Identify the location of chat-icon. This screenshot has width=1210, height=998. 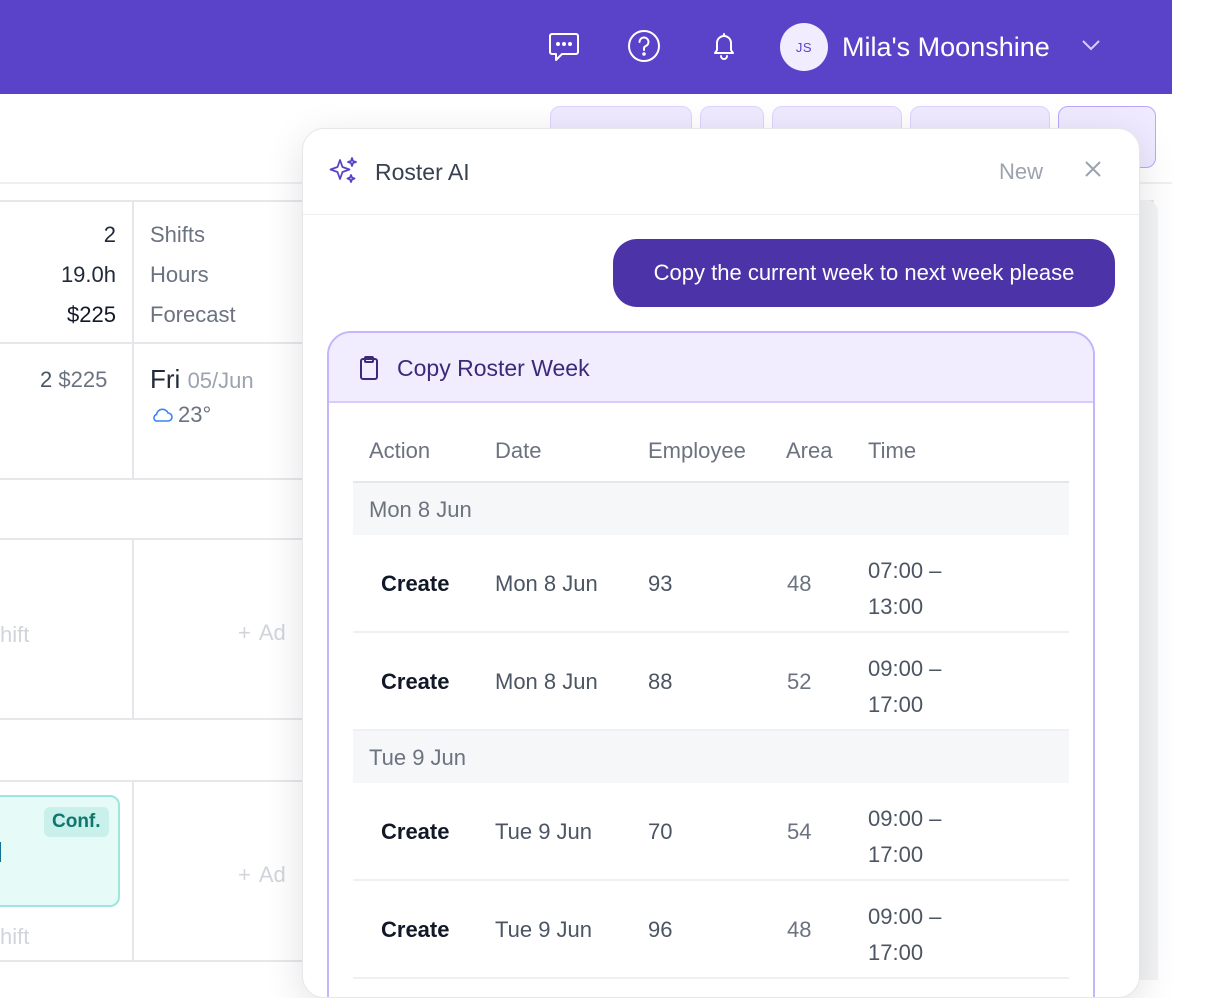
(564, 46).